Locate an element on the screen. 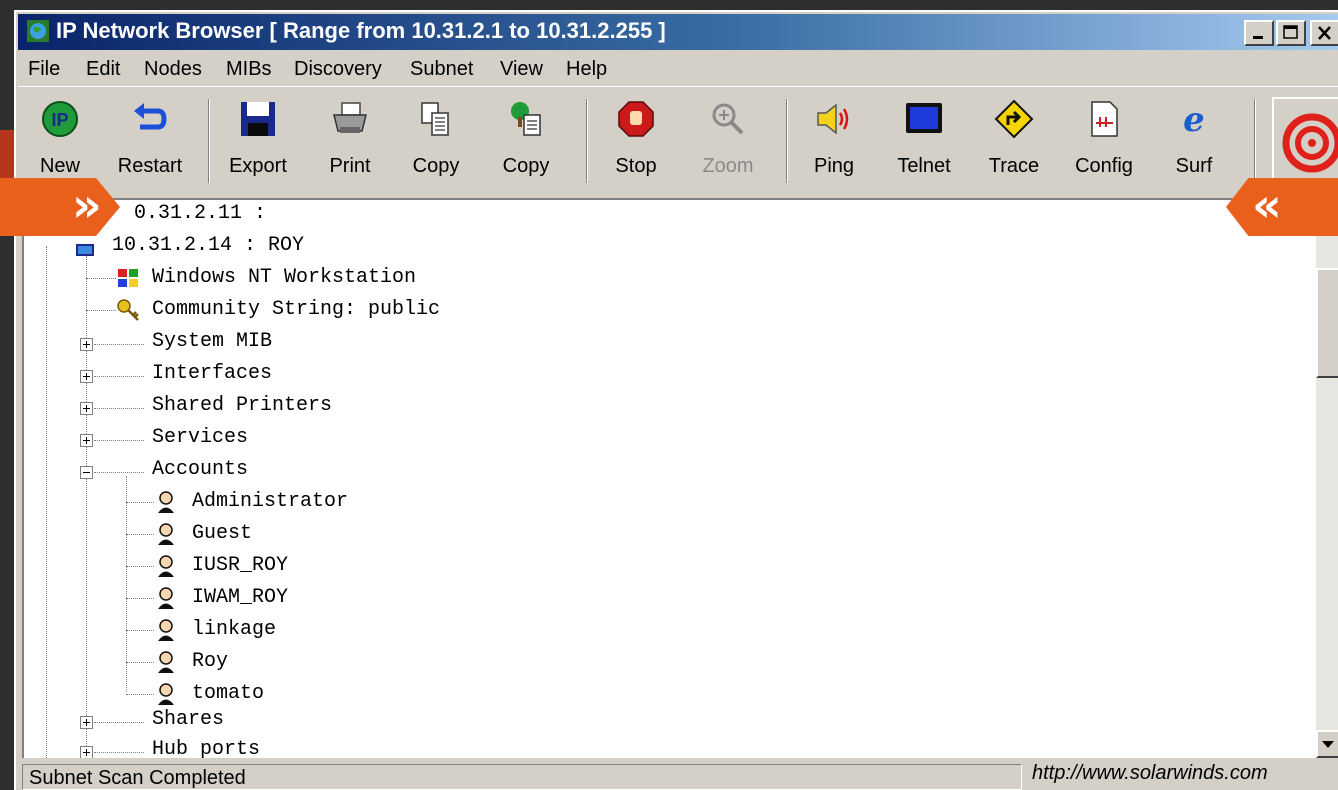 The width and height of the screenshot is (1338, 790). restart-label: Restart is located at coordinates (150, 166).